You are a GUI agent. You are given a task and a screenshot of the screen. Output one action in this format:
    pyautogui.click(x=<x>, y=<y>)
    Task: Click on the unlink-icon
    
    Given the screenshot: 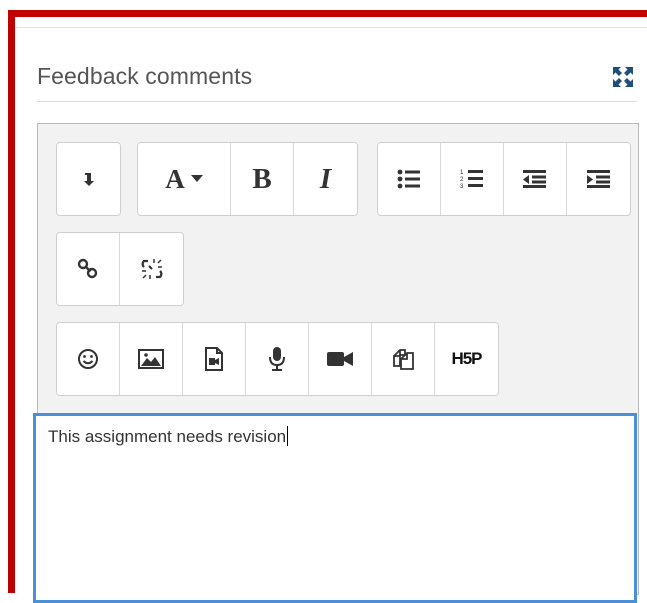 What is the action you would take?
    pyautogui.click(x=151, y=269)
    